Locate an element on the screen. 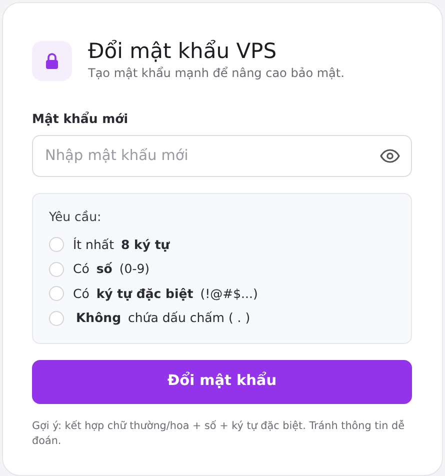  requirements-title: Yêu cầu: is located at coordinates (75, 217).